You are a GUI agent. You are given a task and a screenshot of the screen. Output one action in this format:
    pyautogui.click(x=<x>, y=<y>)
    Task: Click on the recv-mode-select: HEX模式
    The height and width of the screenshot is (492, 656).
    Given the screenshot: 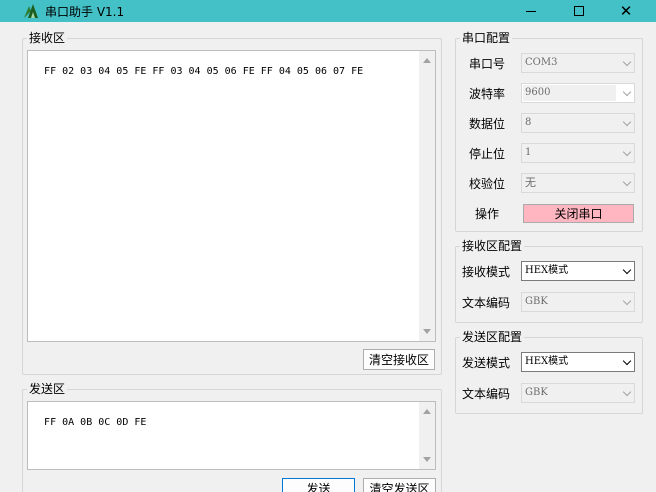 What is the action you would take?
    pyautogui.click(x=578, y=271)
    